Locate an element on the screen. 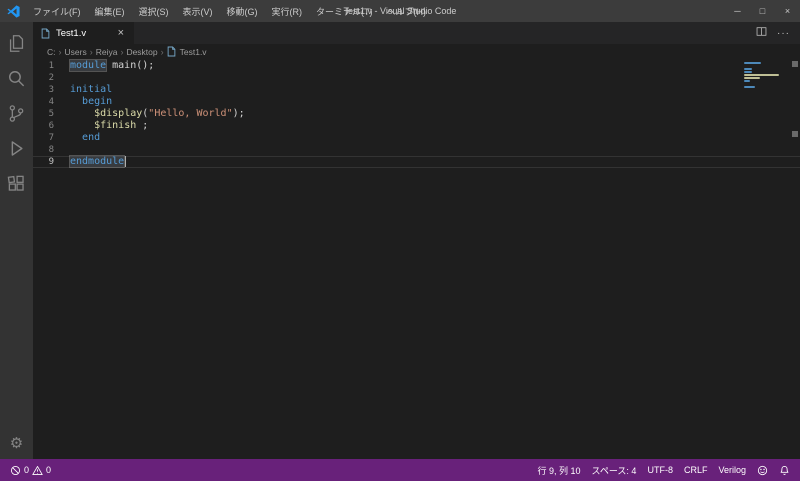 Image resolution: width=800 pixels, height=481 pixels. menu-go: 移動(G) is located at coordinates (242, 11).